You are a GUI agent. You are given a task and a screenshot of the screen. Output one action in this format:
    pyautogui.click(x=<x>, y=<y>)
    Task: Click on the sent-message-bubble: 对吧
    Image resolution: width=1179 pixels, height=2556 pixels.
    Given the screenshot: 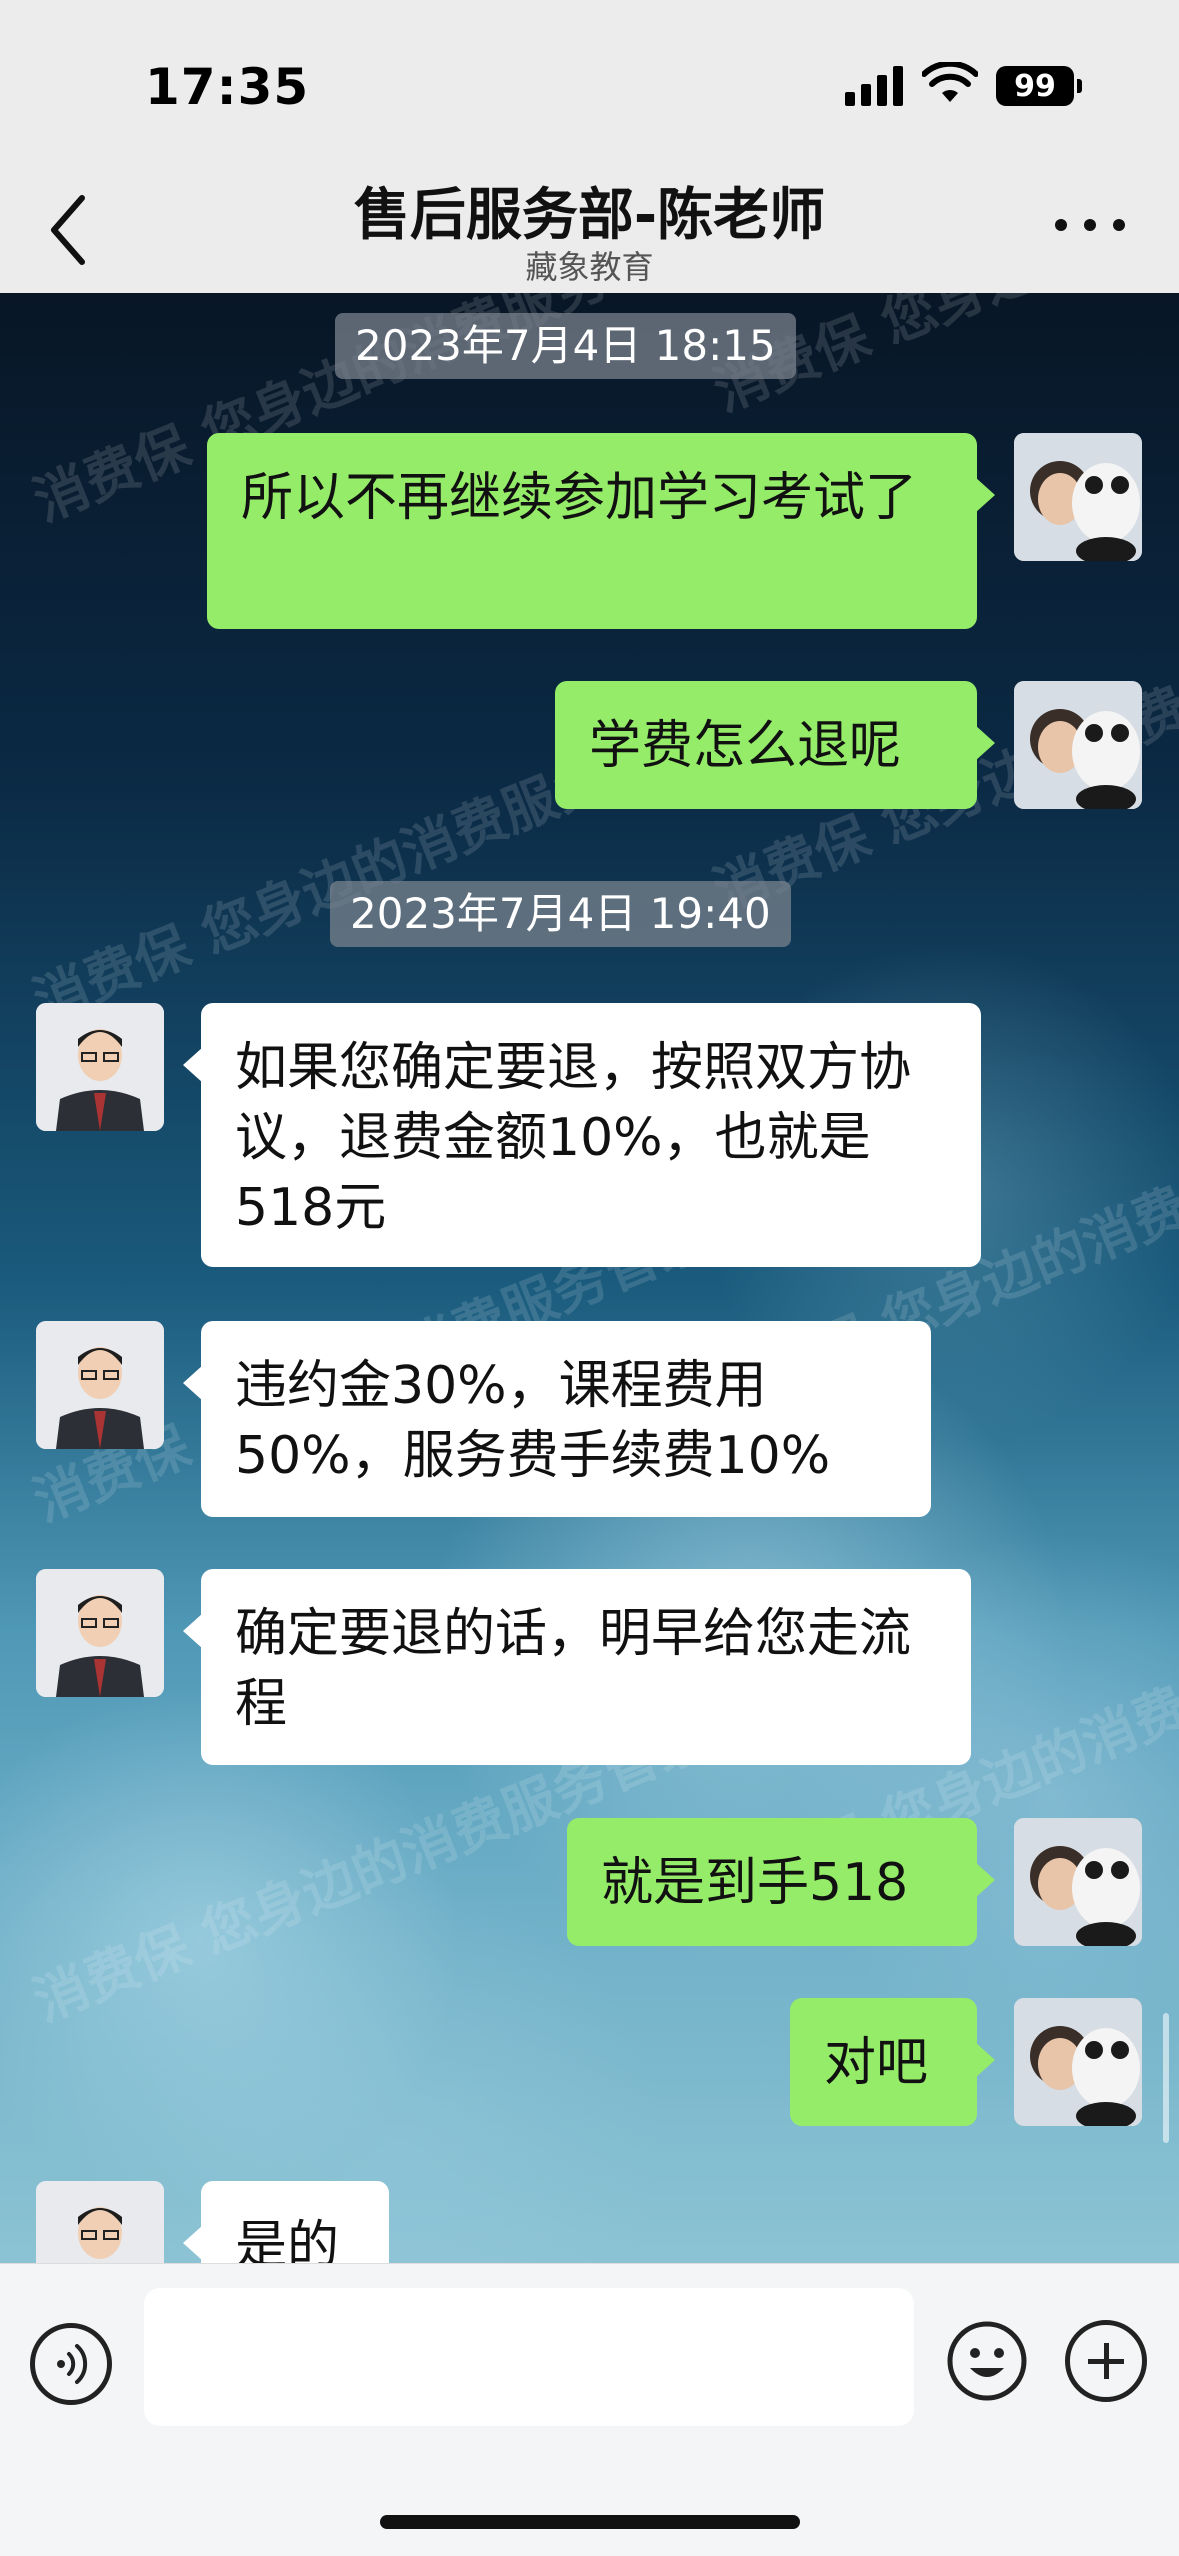 What is the action you would take?
    pyautogui.click(x=892, y=2062)
    